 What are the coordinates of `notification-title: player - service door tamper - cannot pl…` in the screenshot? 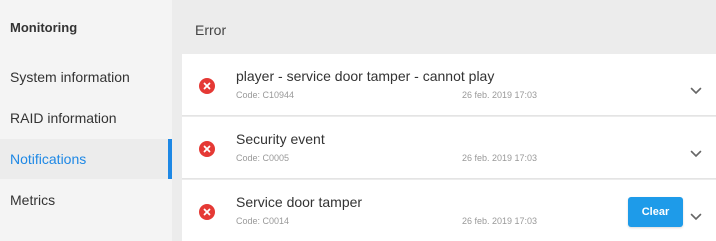 It's located at (365, 76).